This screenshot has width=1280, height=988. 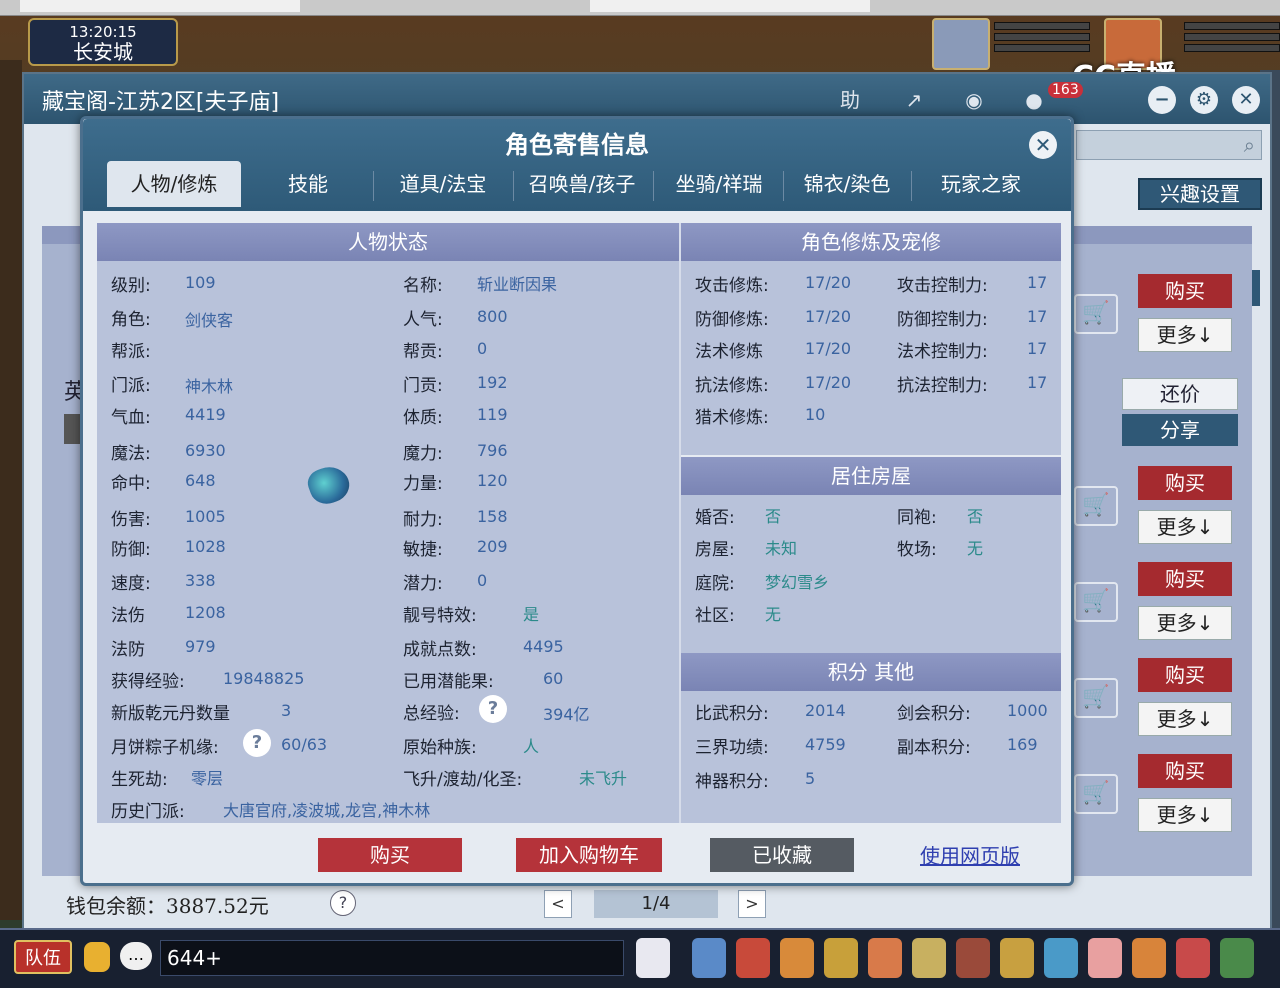 I want to click on share-arrow-icon: ↗, so click(x=914, y=100).